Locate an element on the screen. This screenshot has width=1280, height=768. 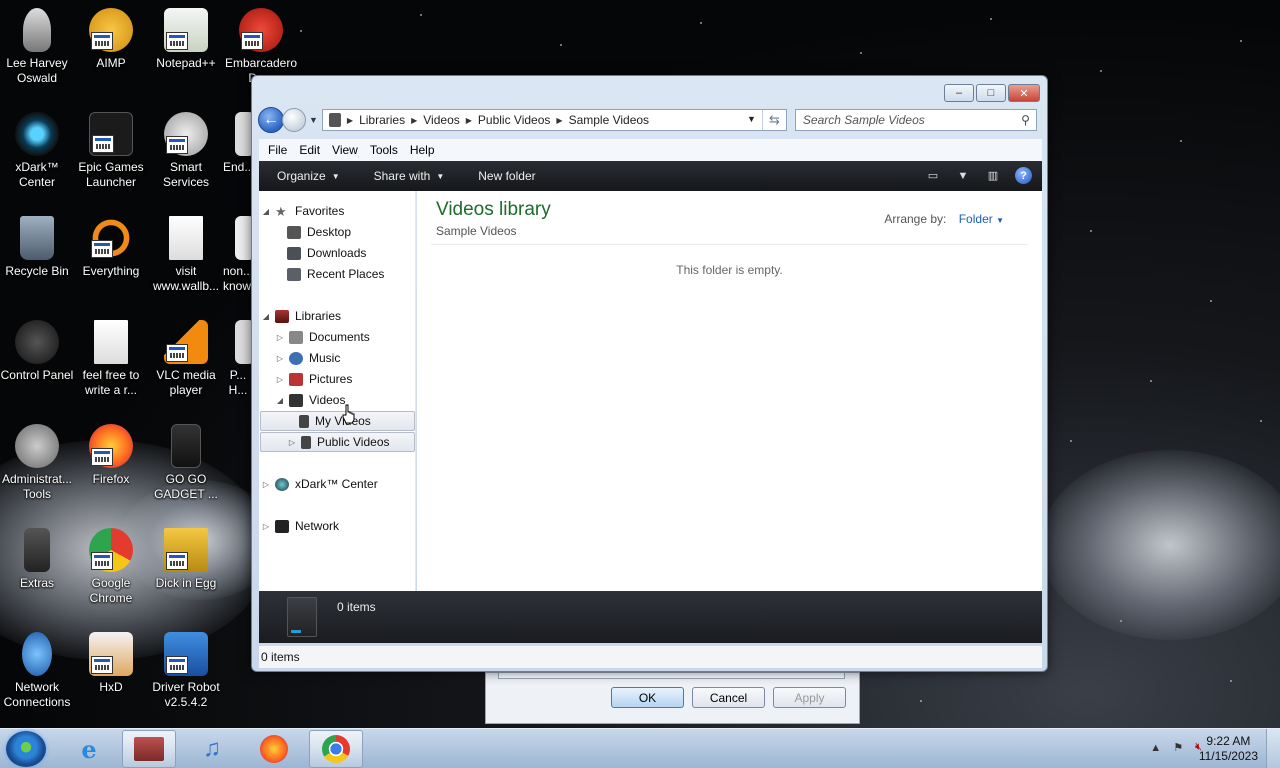
tree-favorites: ◢ ★ Favorites is located at coordinates (302, 211).